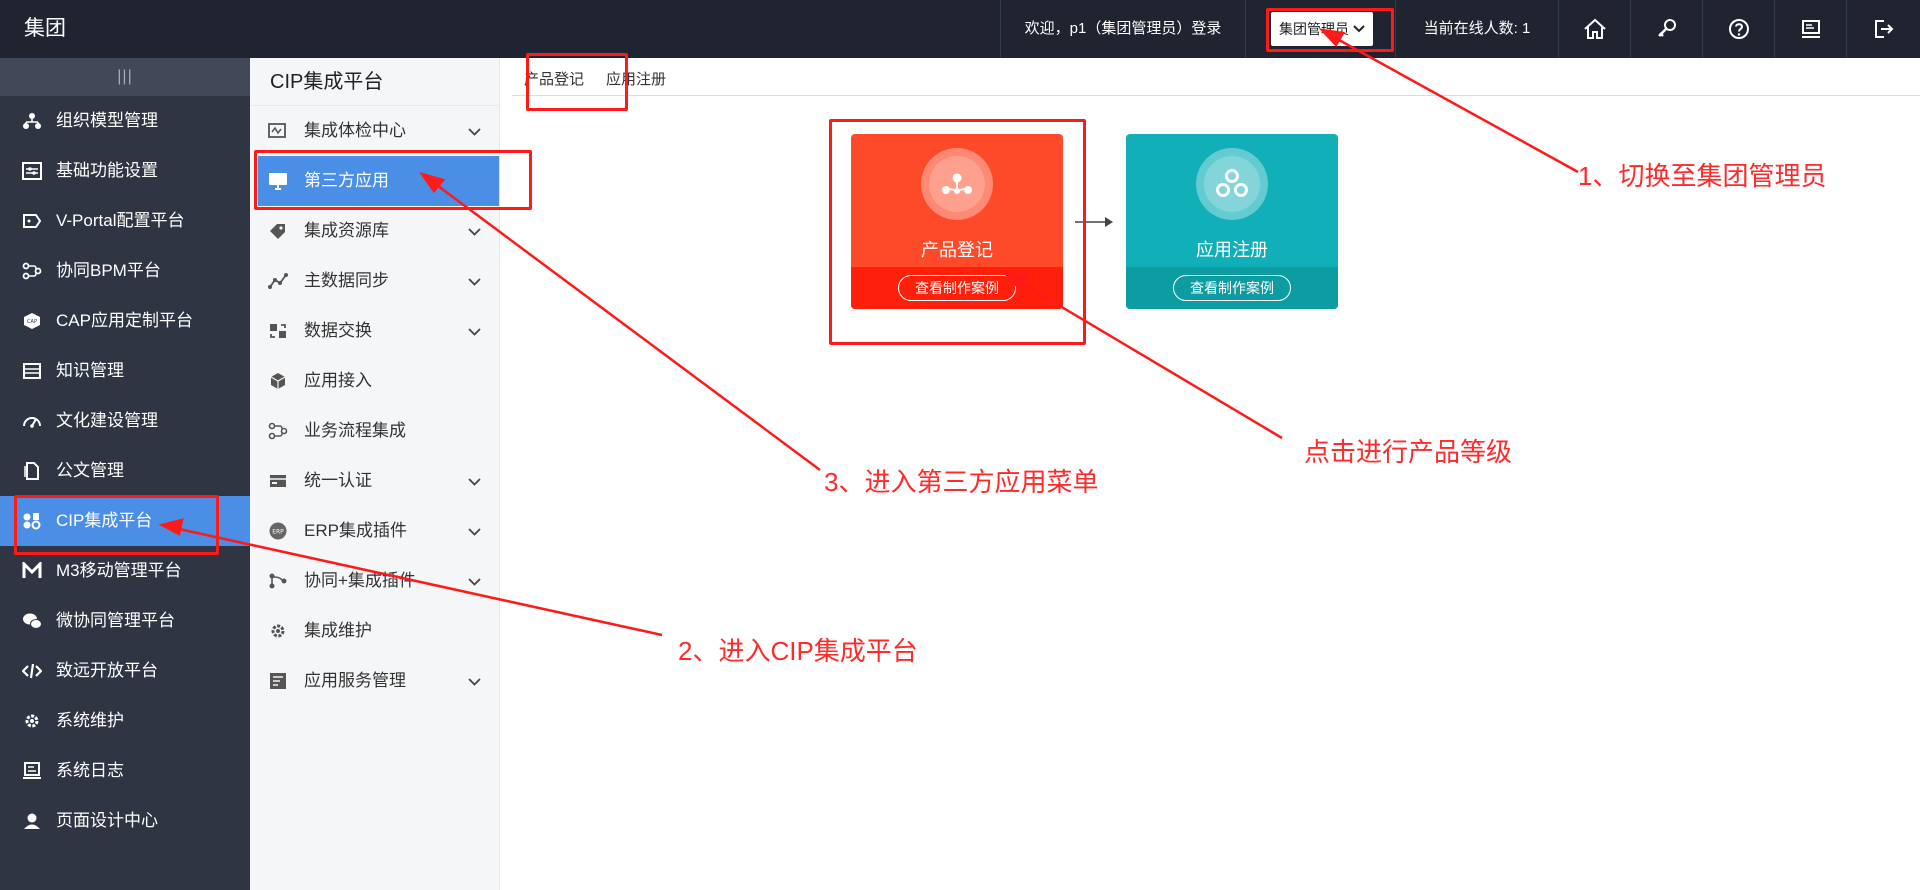  What do you see at coordinates (1702, 176) in the screenshot?
I see `annotation-step1: 1、切换至集团管理员` at bounding box center [1702, 176].